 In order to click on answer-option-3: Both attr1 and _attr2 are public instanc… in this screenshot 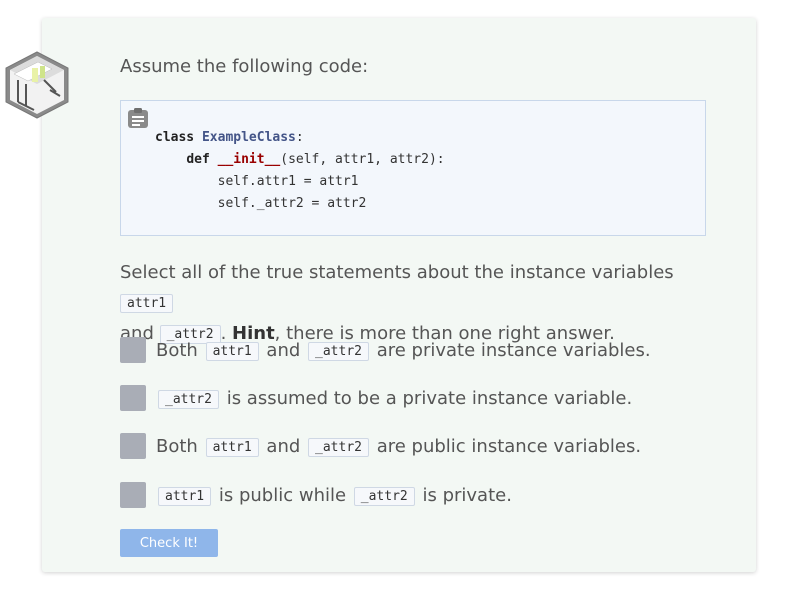, I will do `click(380, 446)`.